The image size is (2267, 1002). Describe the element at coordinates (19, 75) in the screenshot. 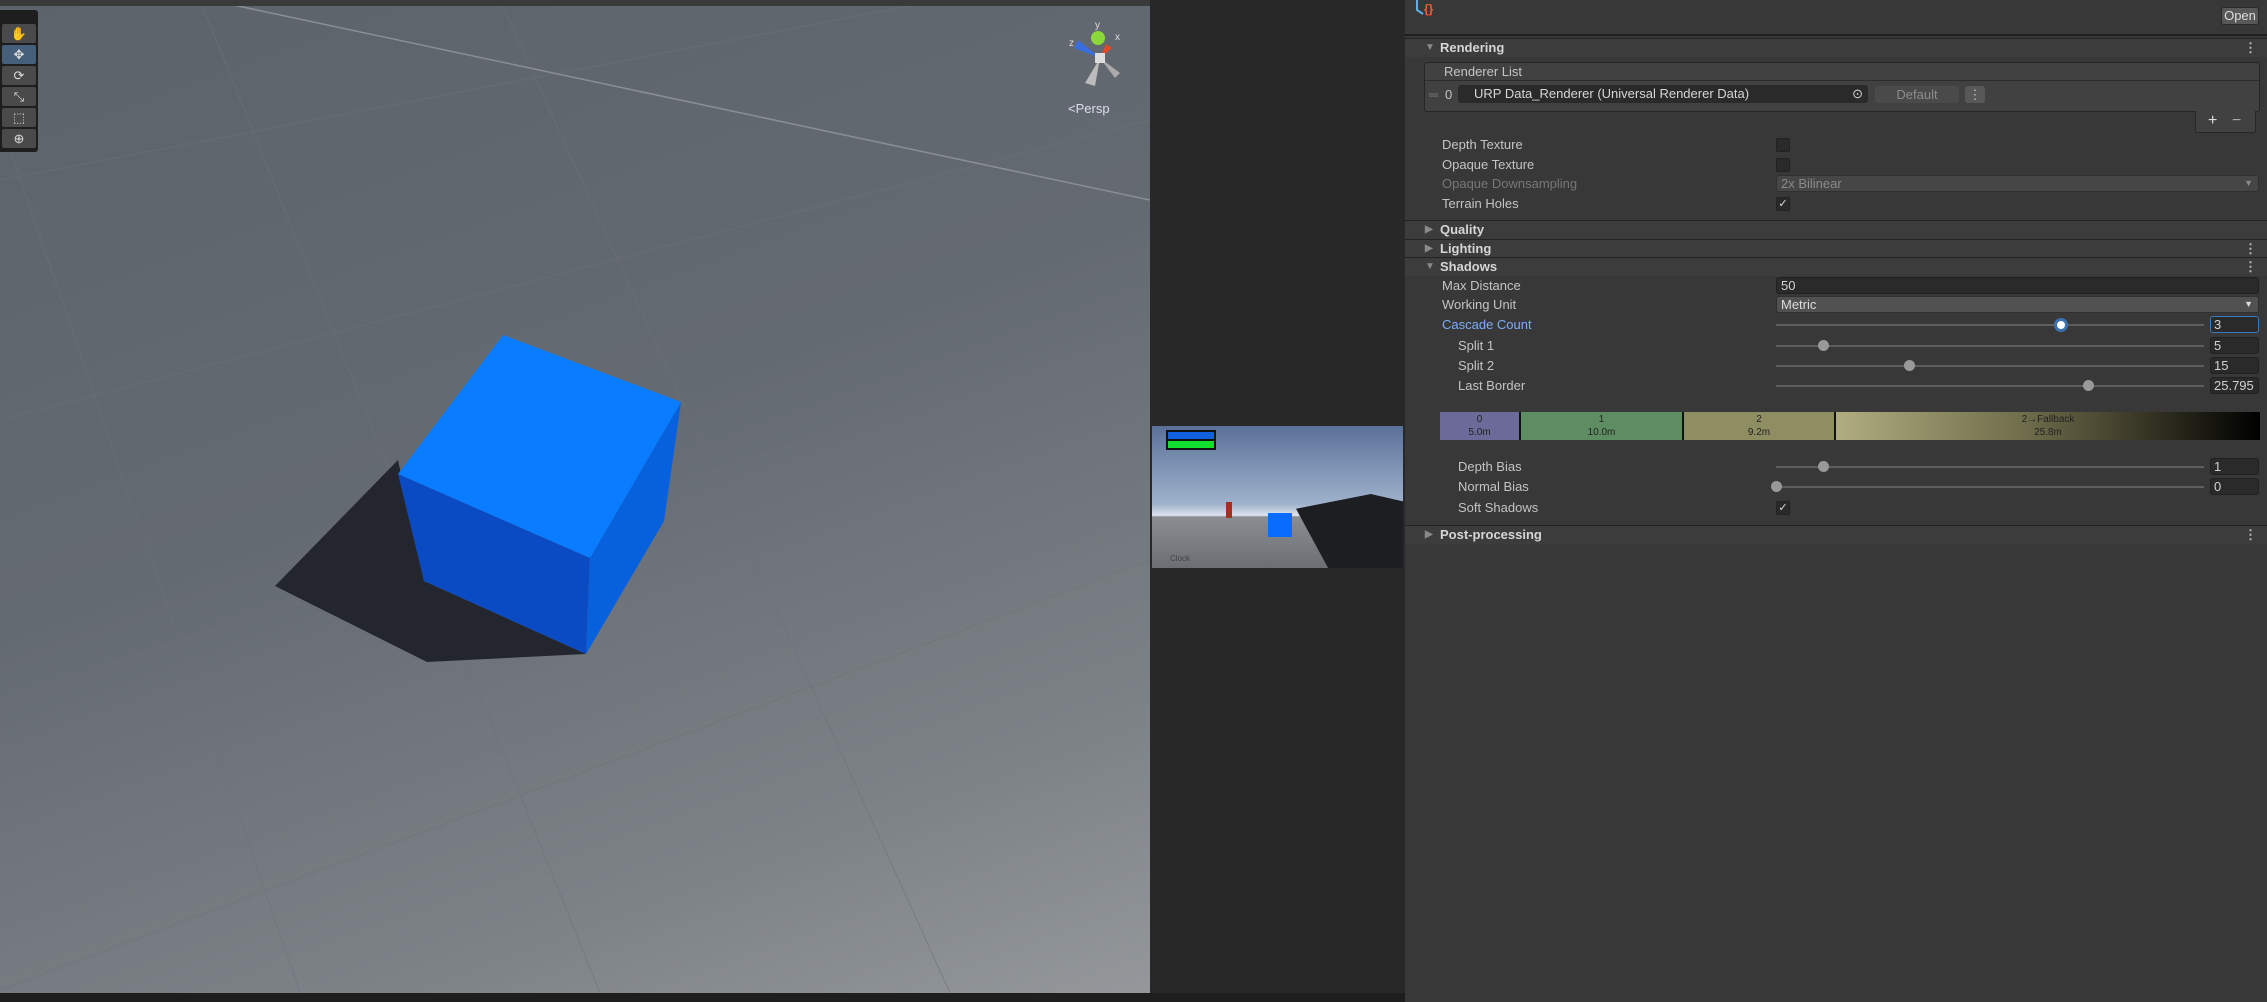

I see `rotate-tool-button: ⟳` at that location.